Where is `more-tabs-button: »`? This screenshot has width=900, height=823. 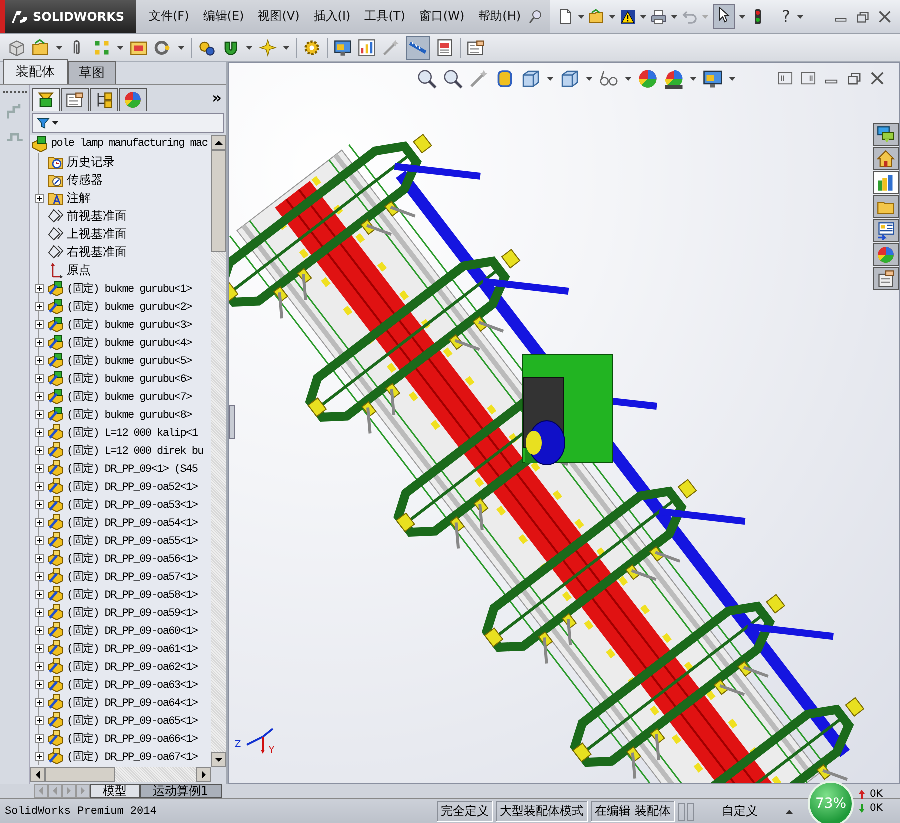
more-tabs-button: » is located at coordinates (217, 98).